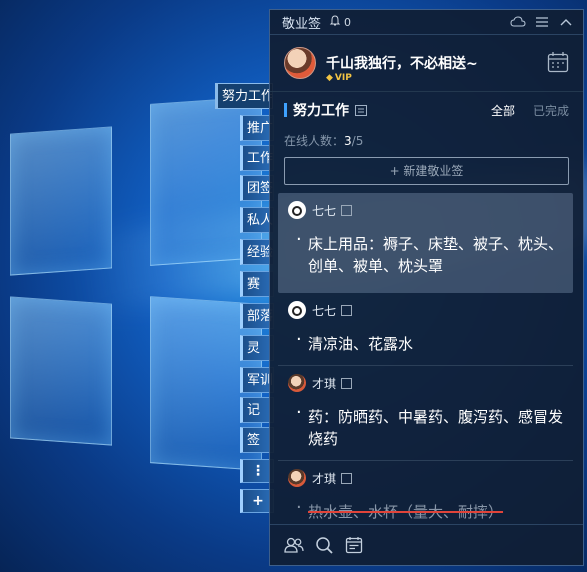 The image size is (587, 572). What do you see at coordinates (302, 24) in the screenshot?
I see `app-title: 敬业签` at bounding box center [302, 24].